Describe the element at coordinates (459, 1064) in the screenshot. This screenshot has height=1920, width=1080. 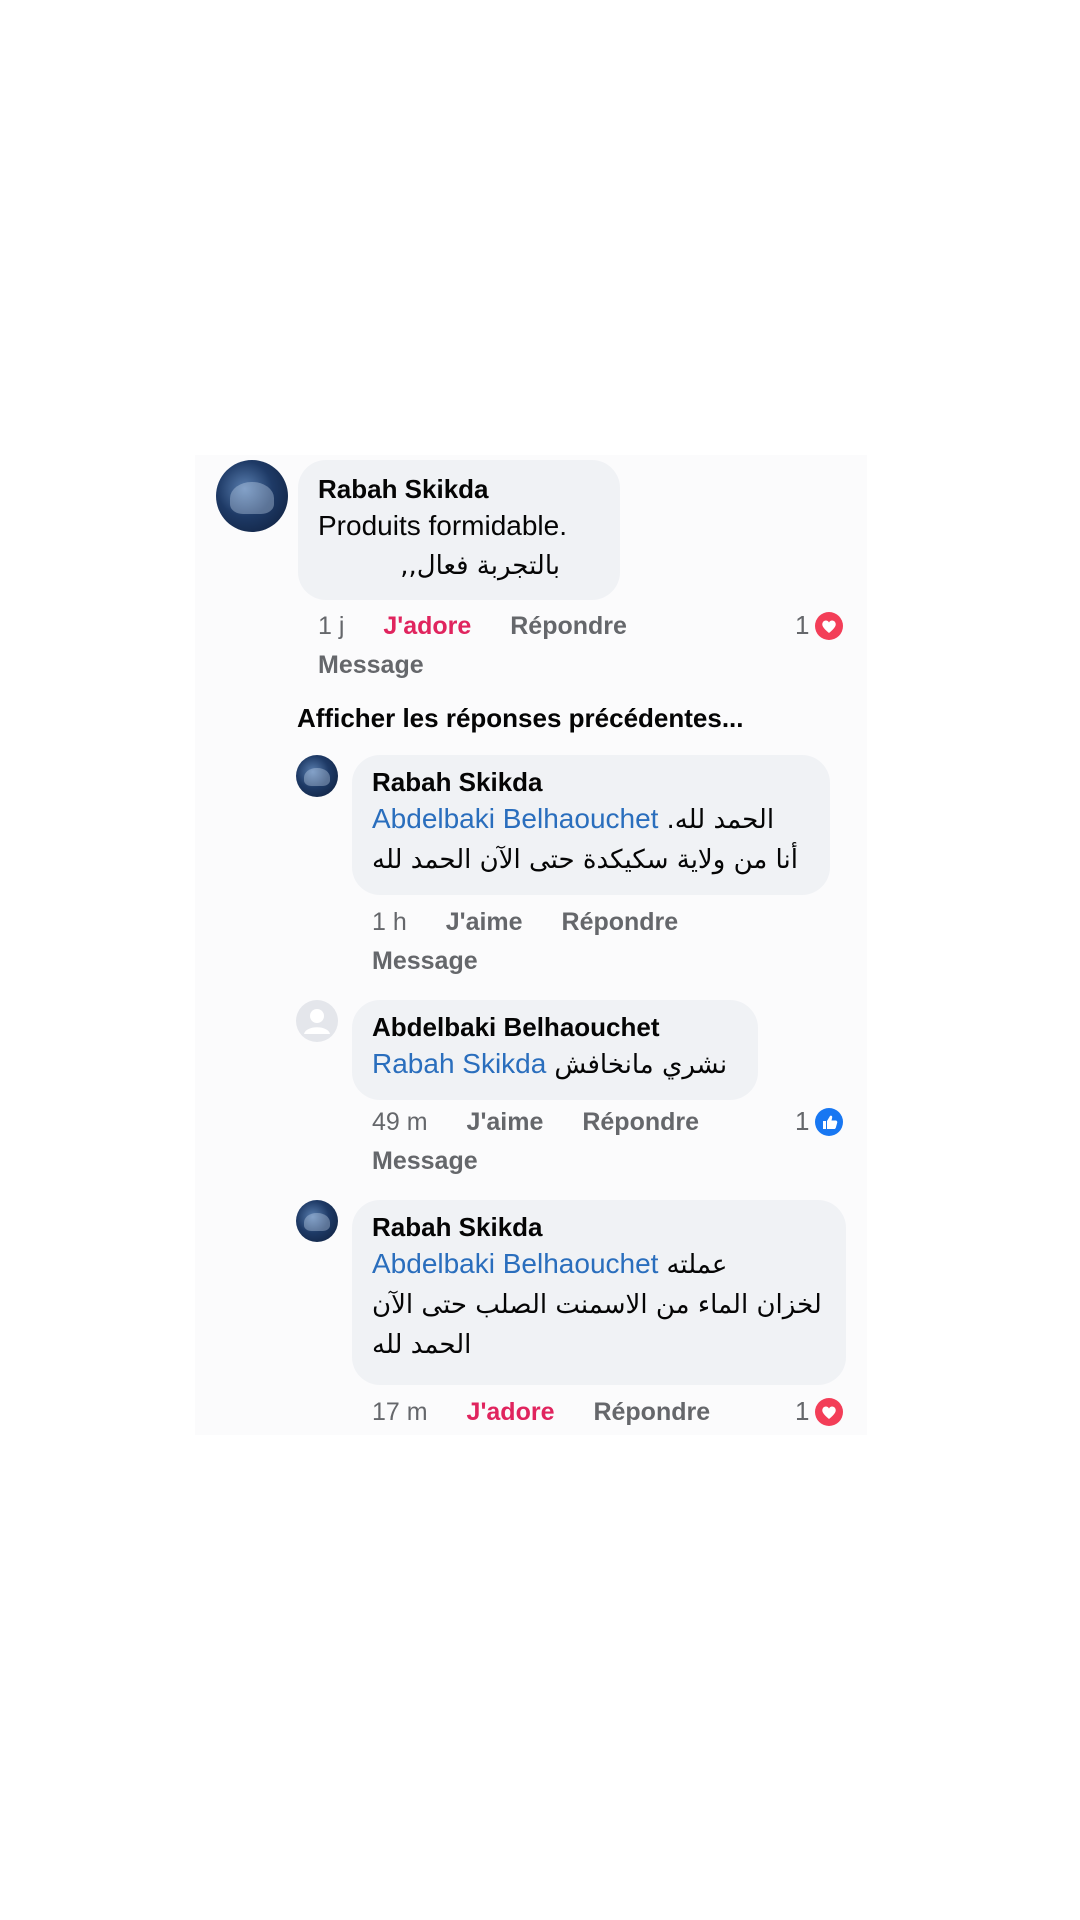
I see `mention-link: Rabah Skikda` at that location.